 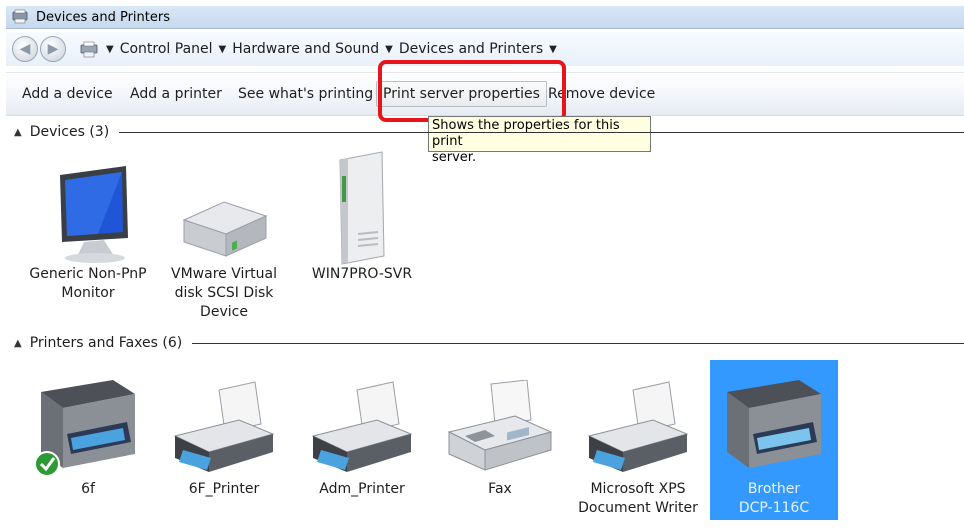 What do you see at coordinates (88, 293) in the screenshot?
I see `device-label: Monitor` at bounding box center [88, 293].